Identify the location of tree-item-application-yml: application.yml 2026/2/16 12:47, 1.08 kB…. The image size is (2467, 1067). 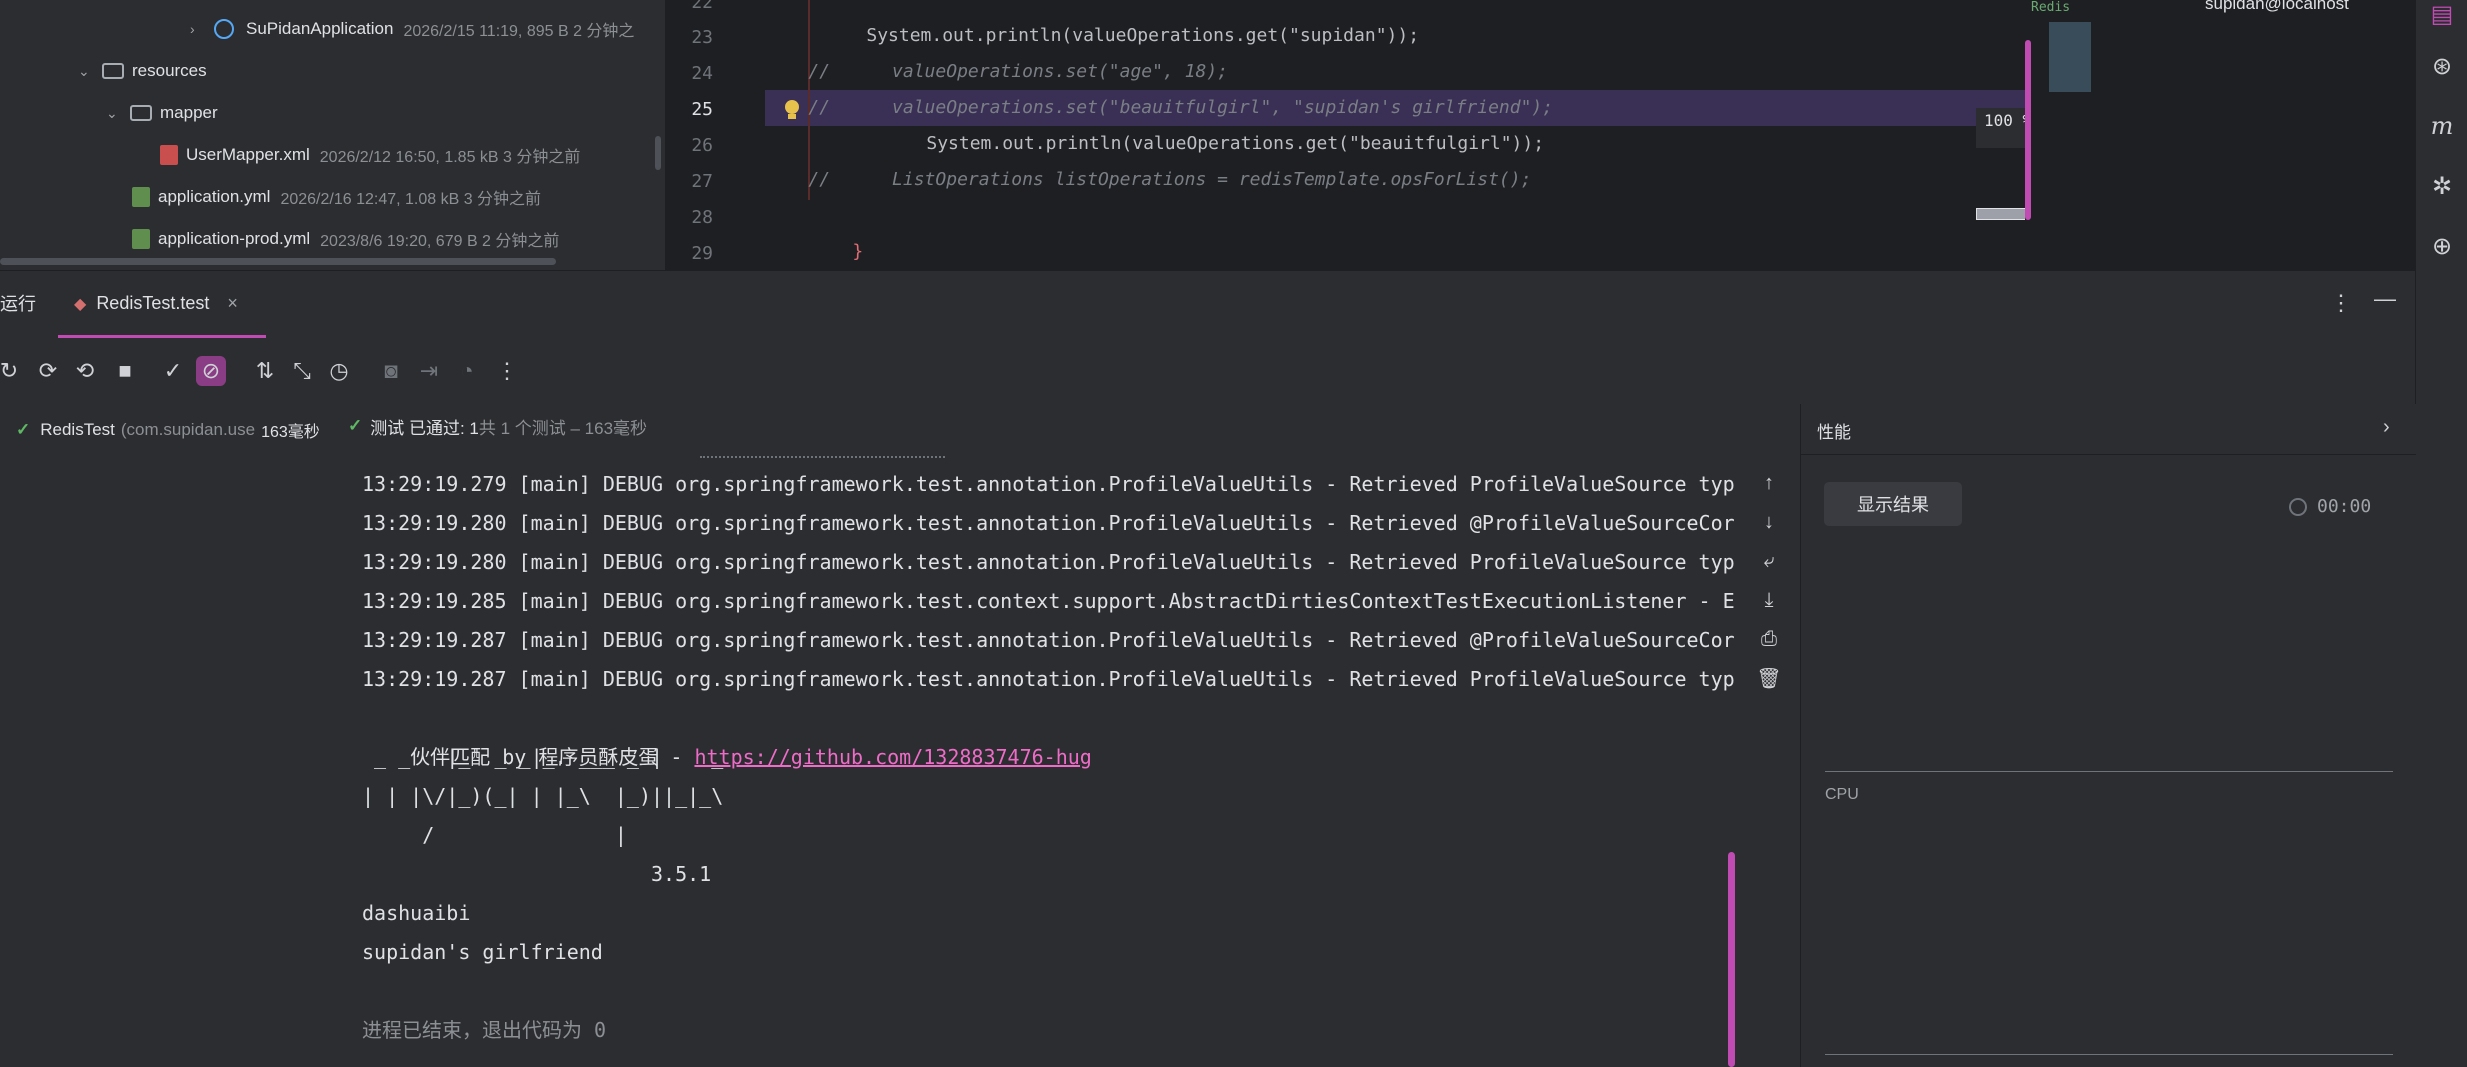
(336, 197).